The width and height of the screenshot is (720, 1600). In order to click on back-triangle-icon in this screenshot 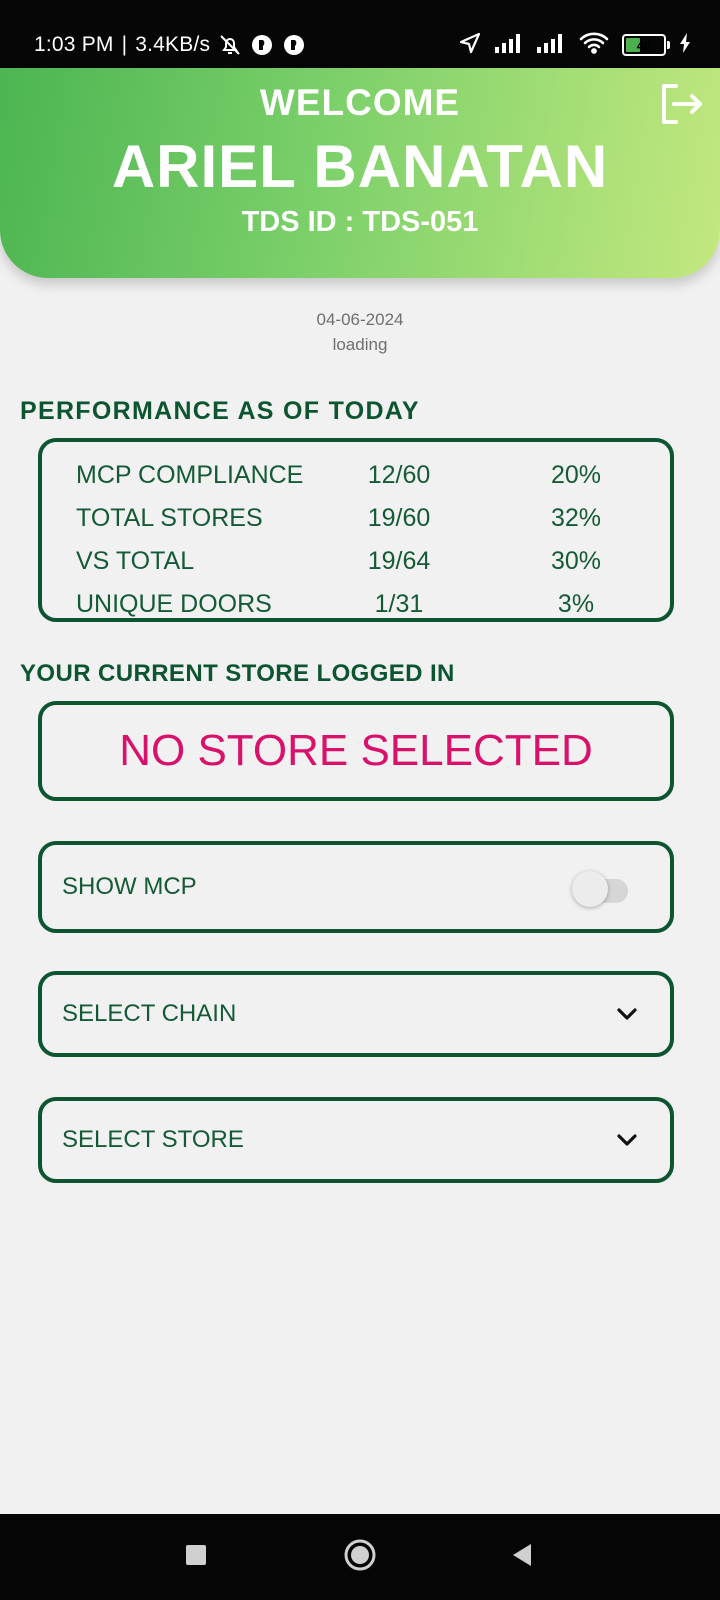, I will do `click(522, 1557)`.